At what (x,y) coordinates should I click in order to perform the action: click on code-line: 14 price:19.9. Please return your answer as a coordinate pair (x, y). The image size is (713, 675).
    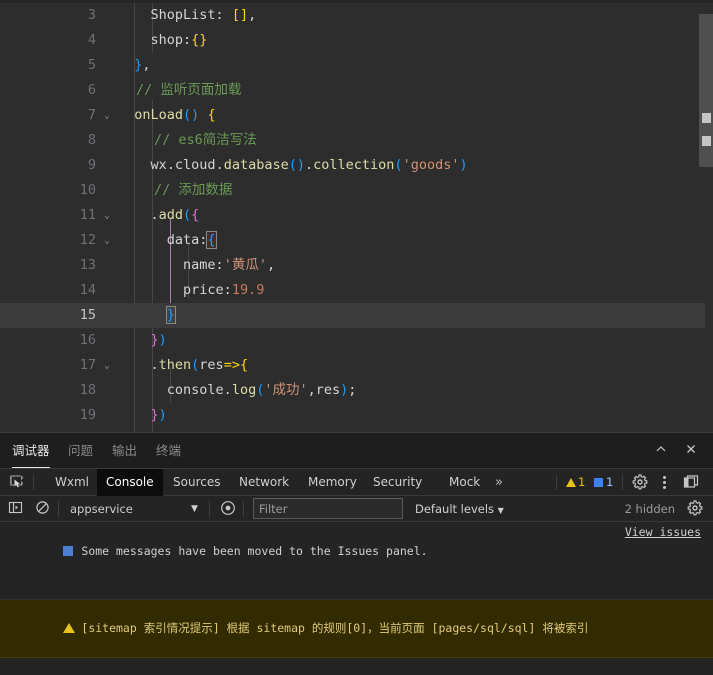
    Looking at the image, I should click on (352, 290).